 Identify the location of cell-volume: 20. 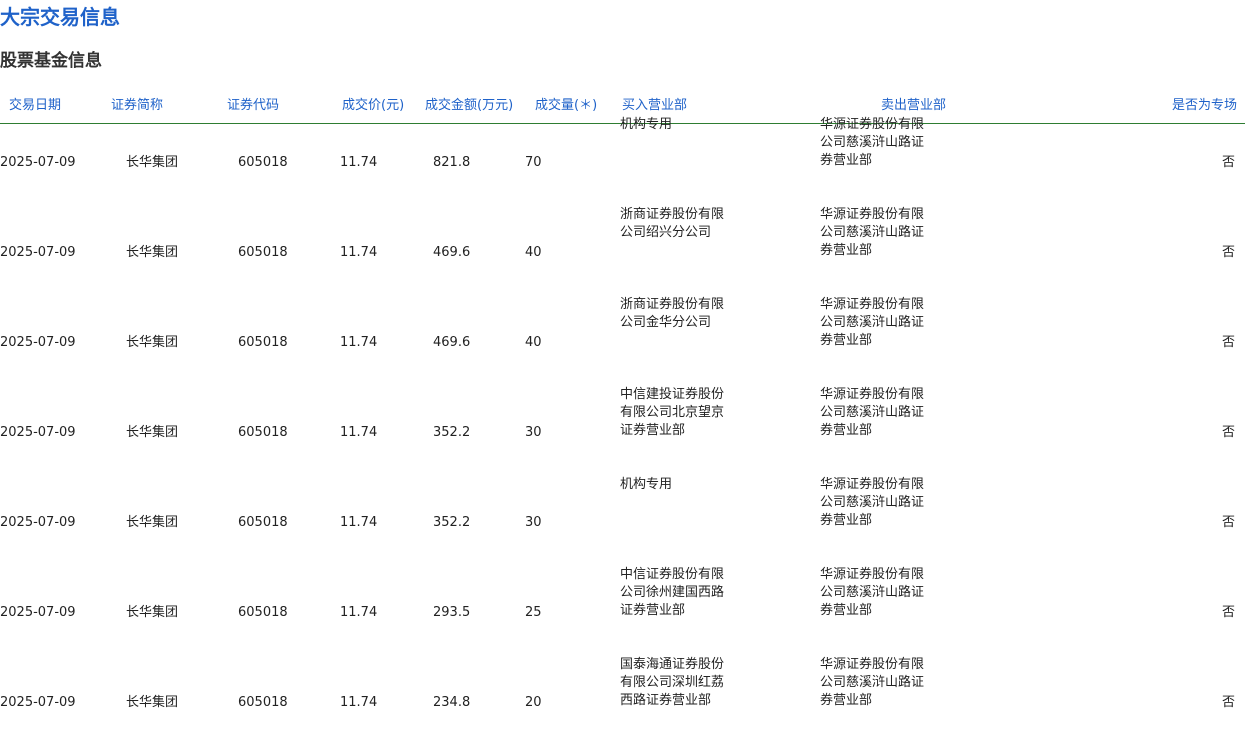
(533, 702).